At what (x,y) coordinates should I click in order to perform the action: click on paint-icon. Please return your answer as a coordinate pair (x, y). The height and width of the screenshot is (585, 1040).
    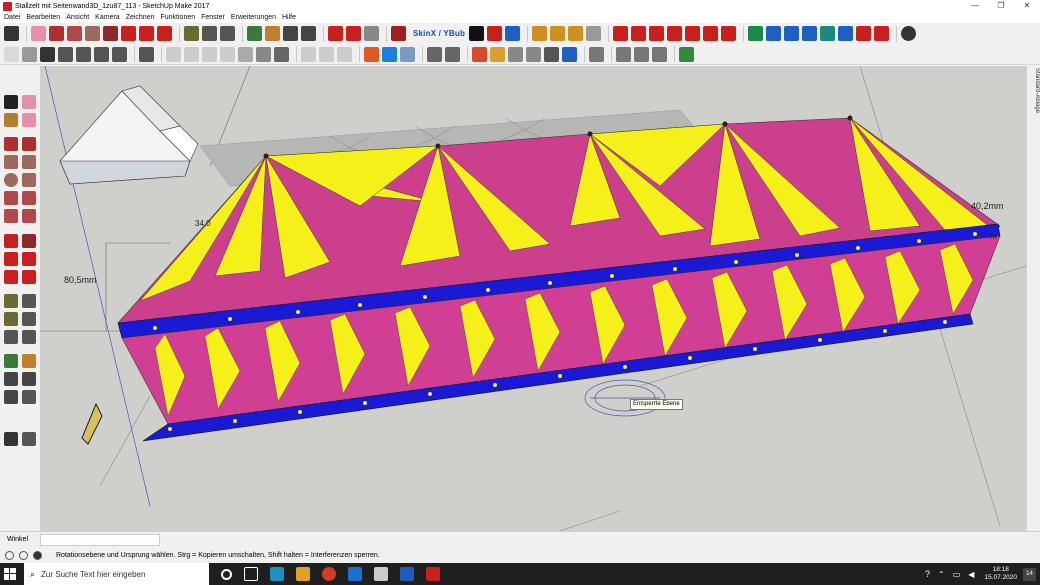
    Looking at the image, I should click on (479, 54).